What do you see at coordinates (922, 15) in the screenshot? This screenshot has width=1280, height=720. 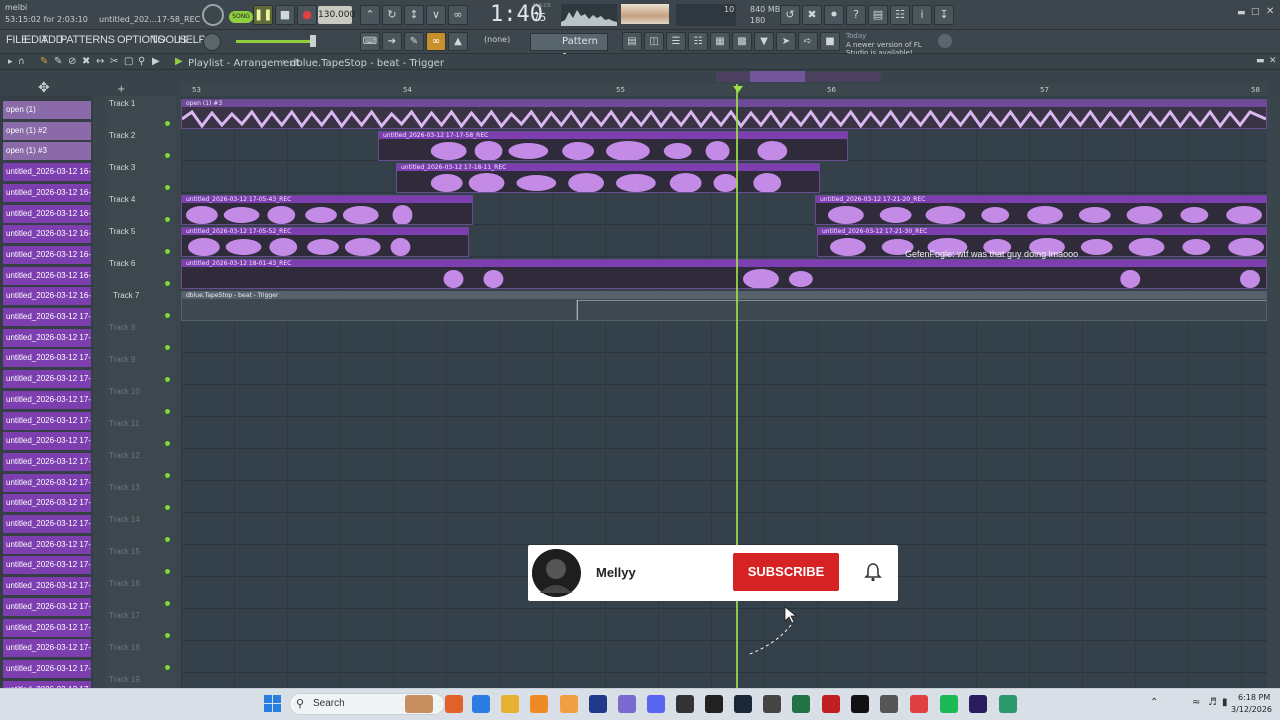 I see `info-icon: i` at bounding box center [922, 15].